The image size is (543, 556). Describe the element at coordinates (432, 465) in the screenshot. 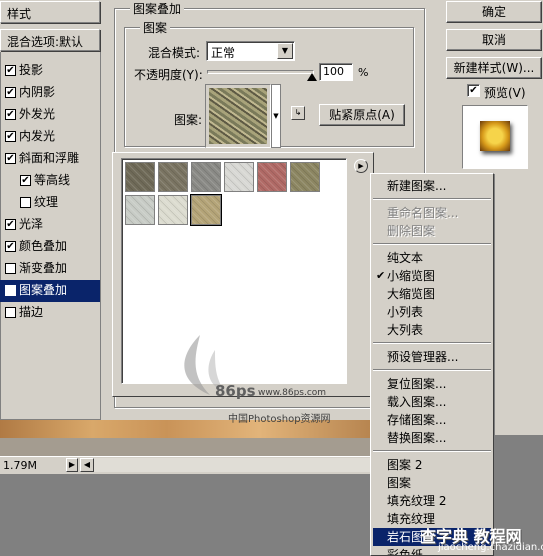

I see `menu-item: 图案 2` at that location.